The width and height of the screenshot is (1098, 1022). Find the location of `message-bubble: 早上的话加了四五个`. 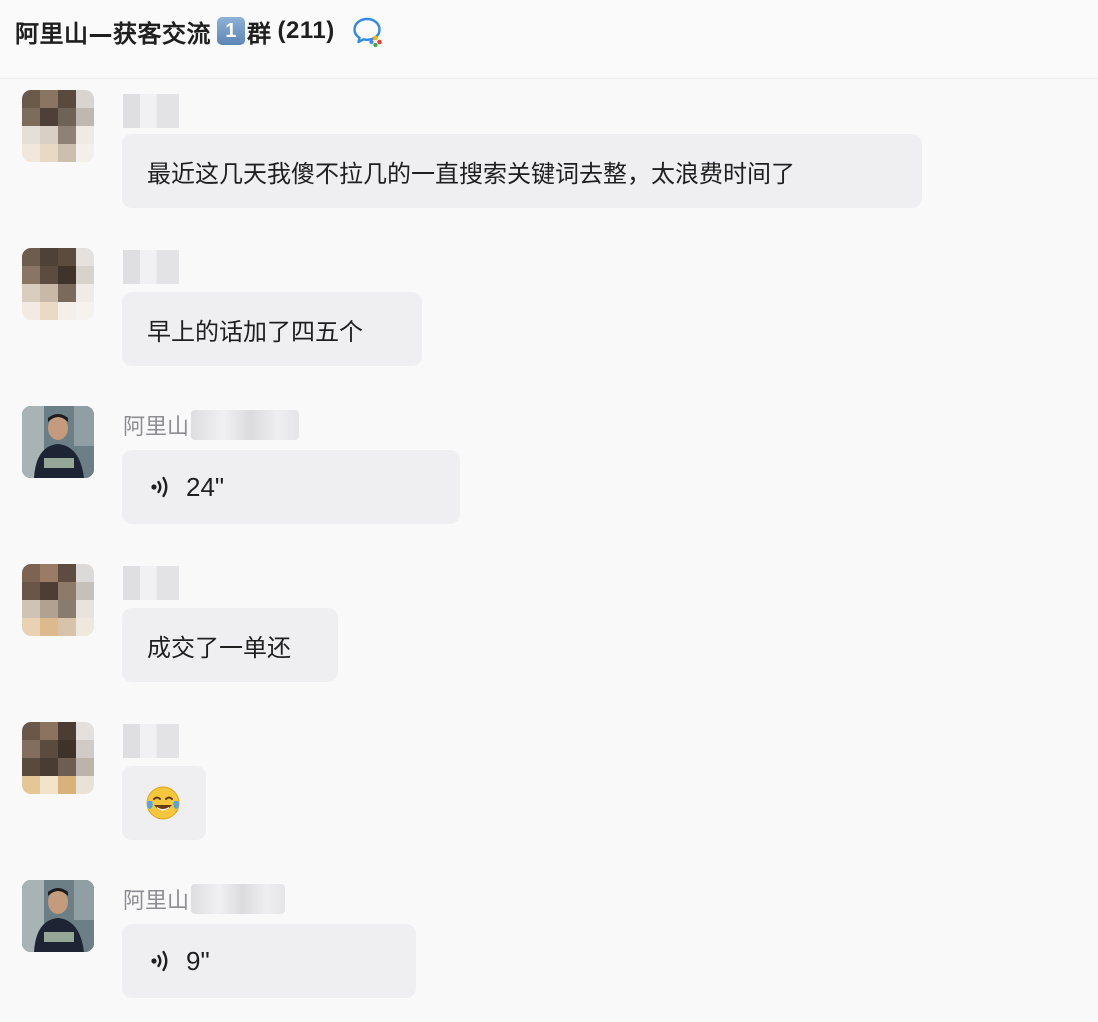

message-bubble: 早上的话加了四五个 is located at coordinates (272, 329).